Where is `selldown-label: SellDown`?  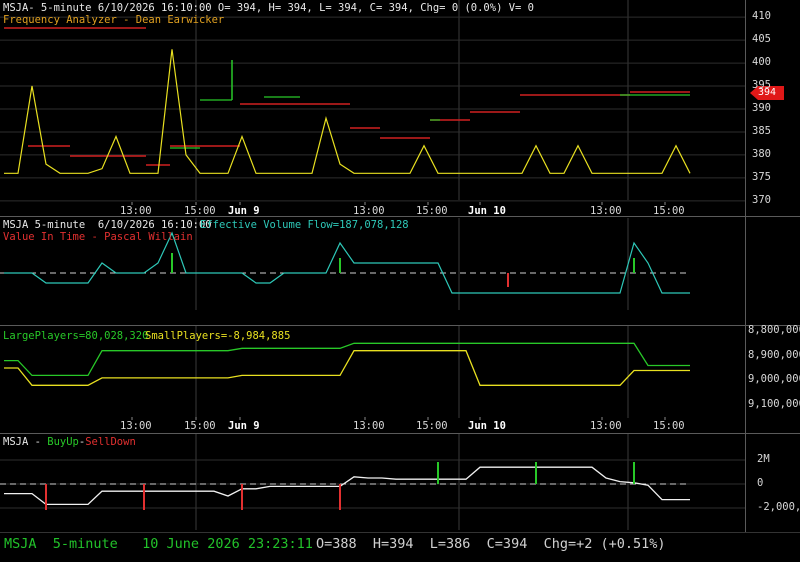 selldown-label: SellDown is located at coordinates (110, 442).